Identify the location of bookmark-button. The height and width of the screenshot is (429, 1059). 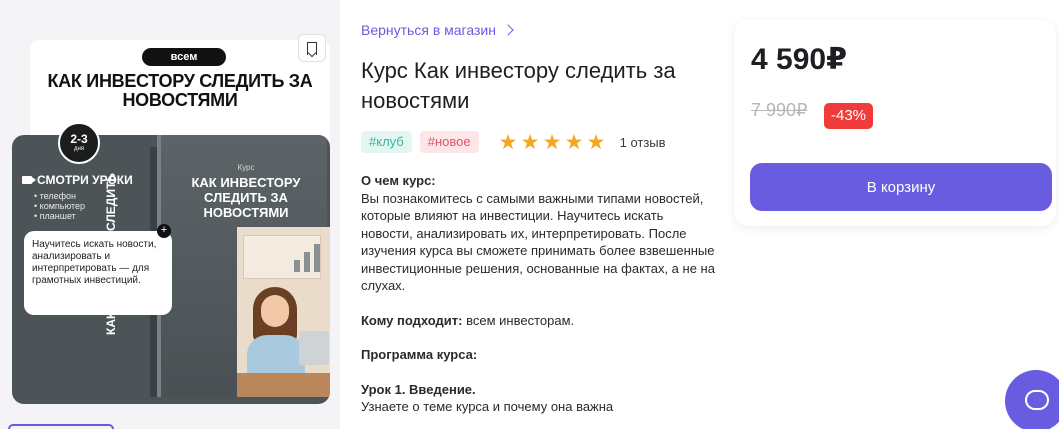
(312, 48).